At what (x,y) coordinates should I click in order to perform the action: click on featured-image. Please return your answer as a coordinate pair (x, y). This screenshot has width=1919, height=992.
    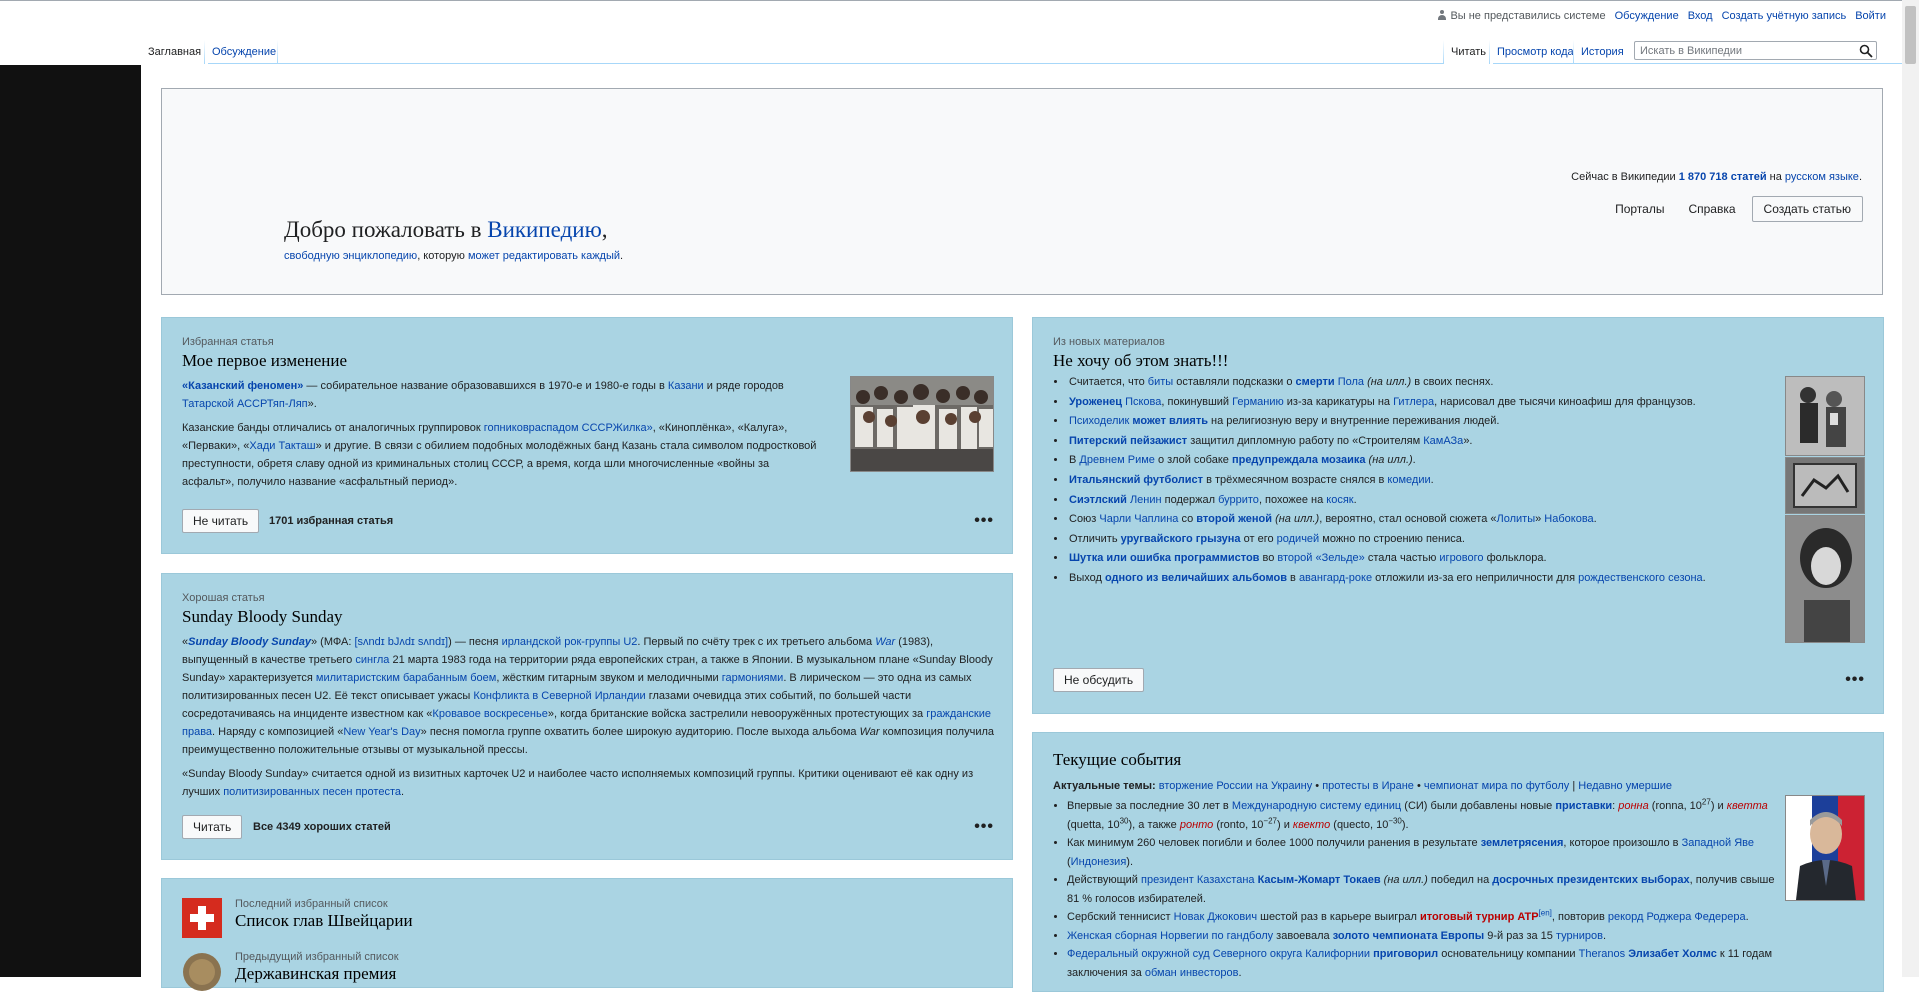
    Looking at the image, I should click on (922, 424).